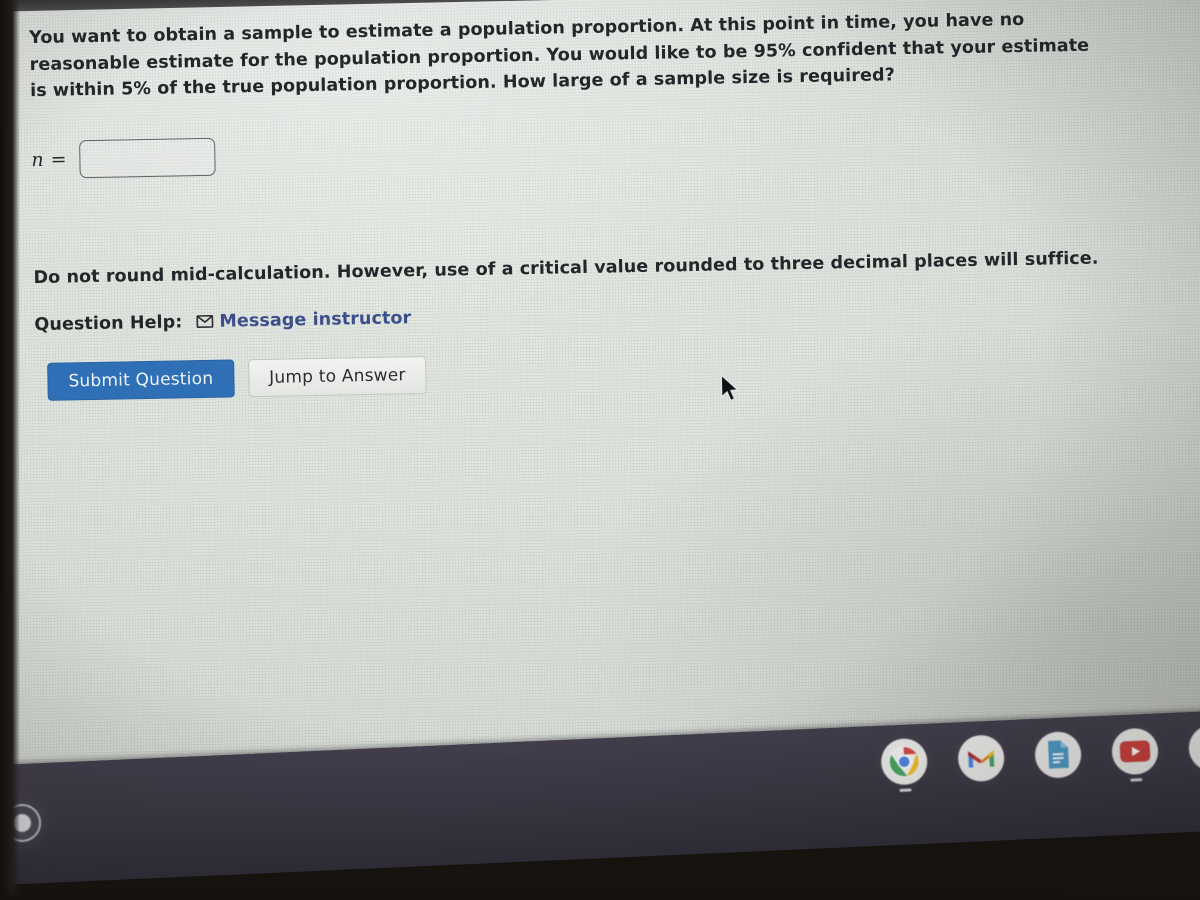  I want to click on message-instructor-link: Message instructor, so click(303, 320).